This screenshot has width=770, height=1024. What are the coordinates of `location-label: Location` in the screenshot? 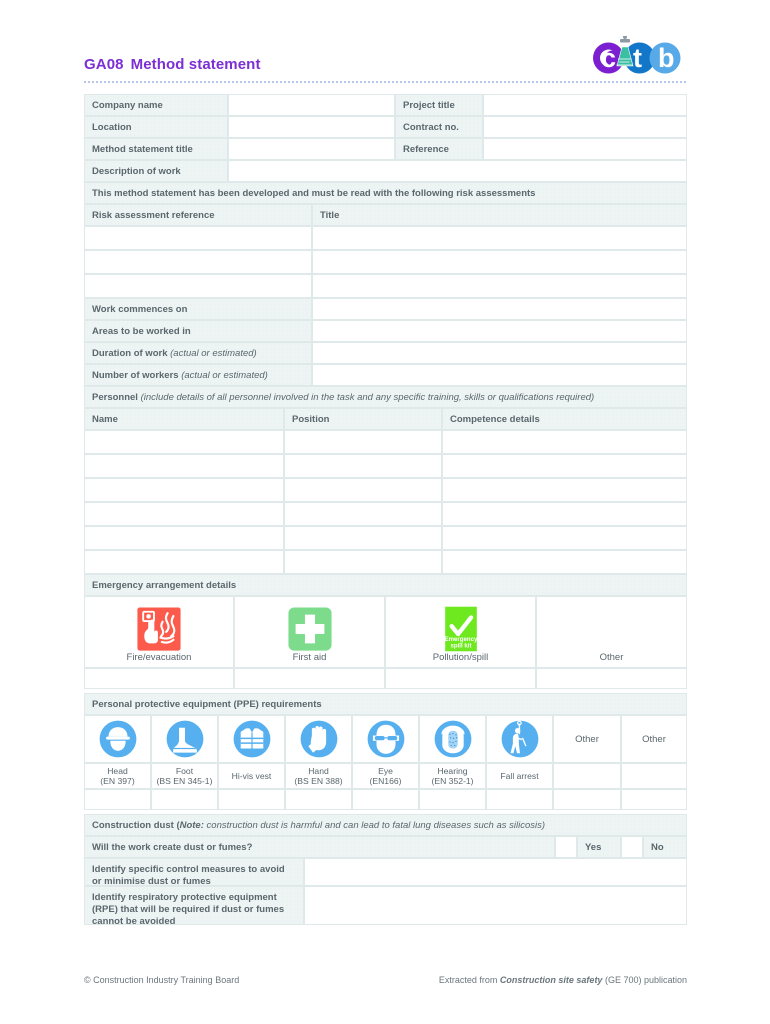 It's located at (156, 127).